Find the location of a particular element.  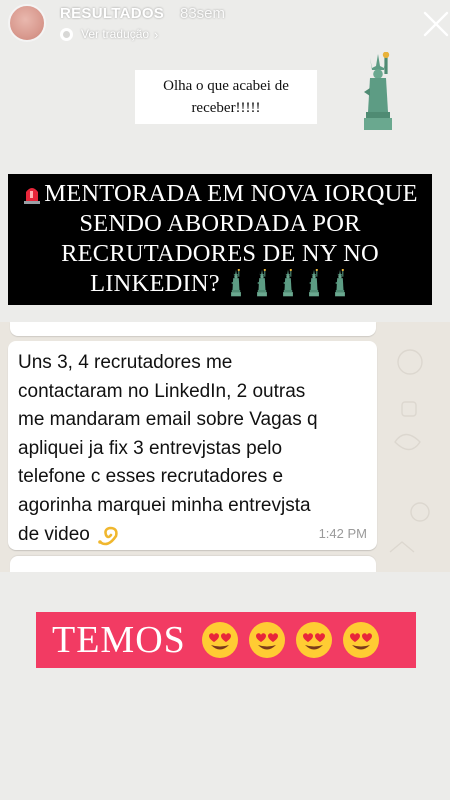

caption-text: Olha o que acabei de receber!!!!! is located at coordinates (226, 97).